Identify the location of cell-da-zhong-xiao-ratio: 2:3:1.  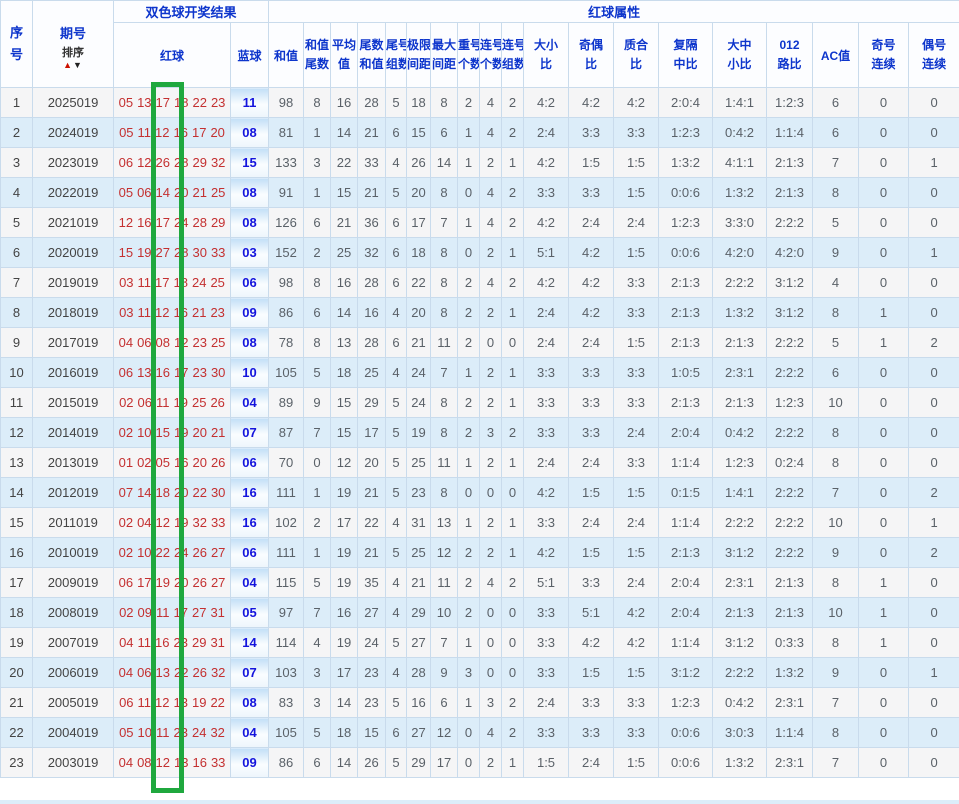
(740, 582).